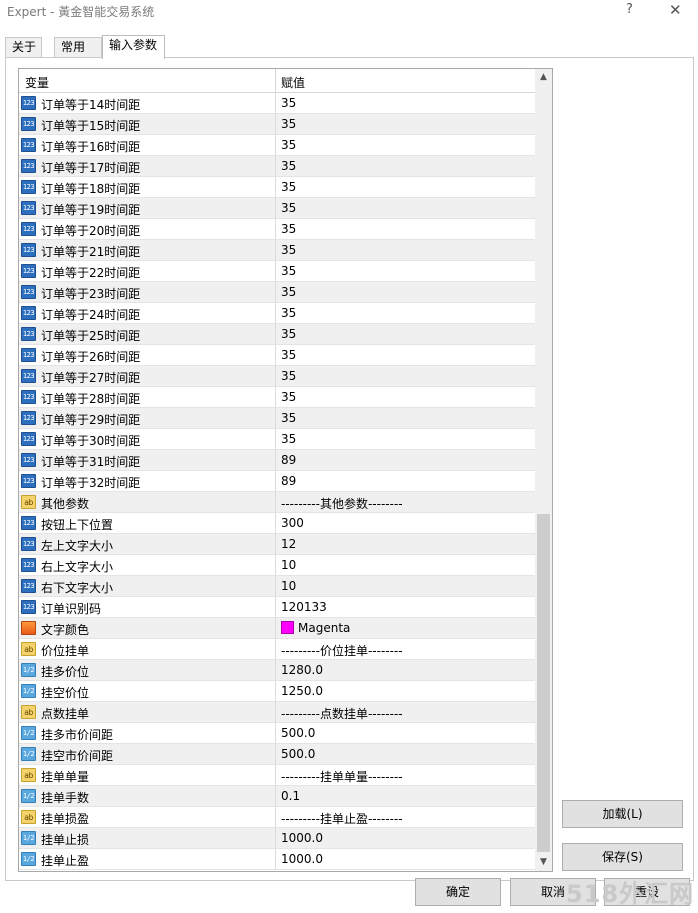 The image size is (698, 913). What do you see at coordinates (543, 683) in the screenshot?
I see `scrollbar-thumb` at bounding box center [543, 683].